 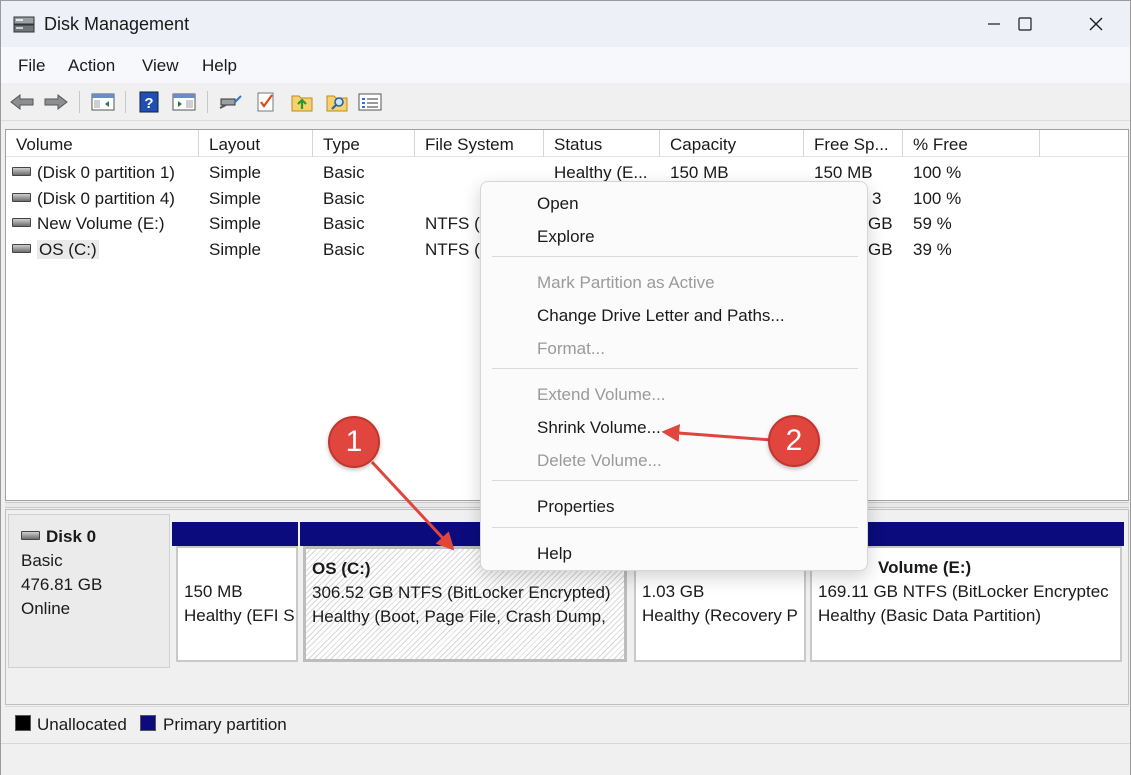 I want to click on menu-file: File, so click(x=31, y=66).